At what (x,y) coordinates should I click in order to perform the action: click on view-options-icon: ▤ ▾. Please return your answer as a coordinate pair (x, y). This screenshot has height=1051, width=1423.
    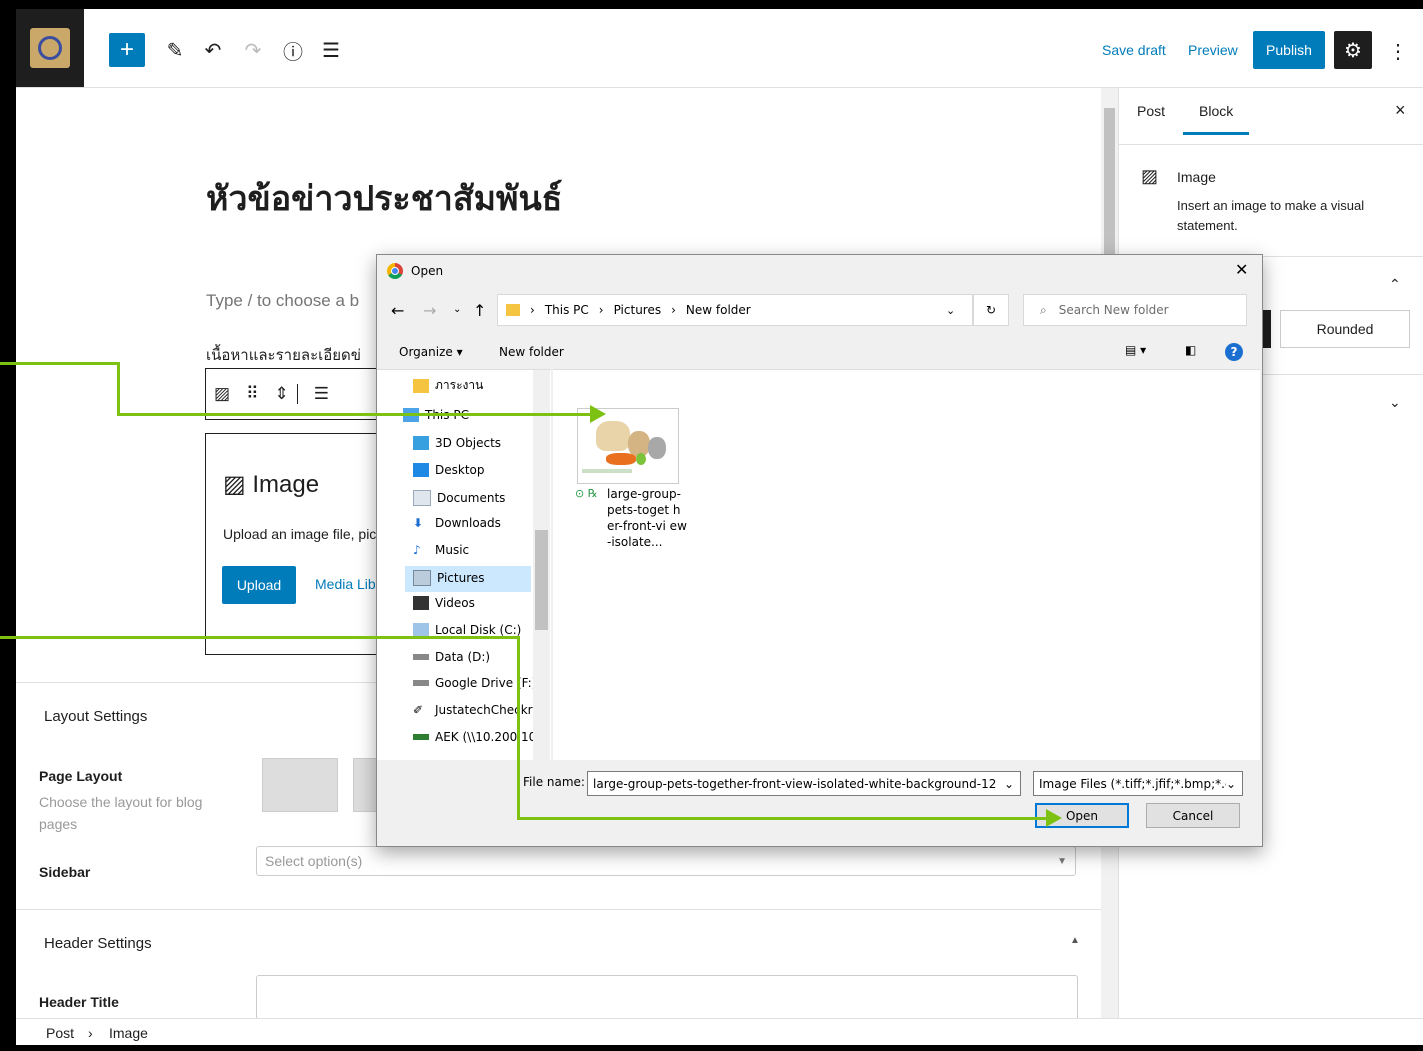
    Looking at the image, I should click on (1135, 350).